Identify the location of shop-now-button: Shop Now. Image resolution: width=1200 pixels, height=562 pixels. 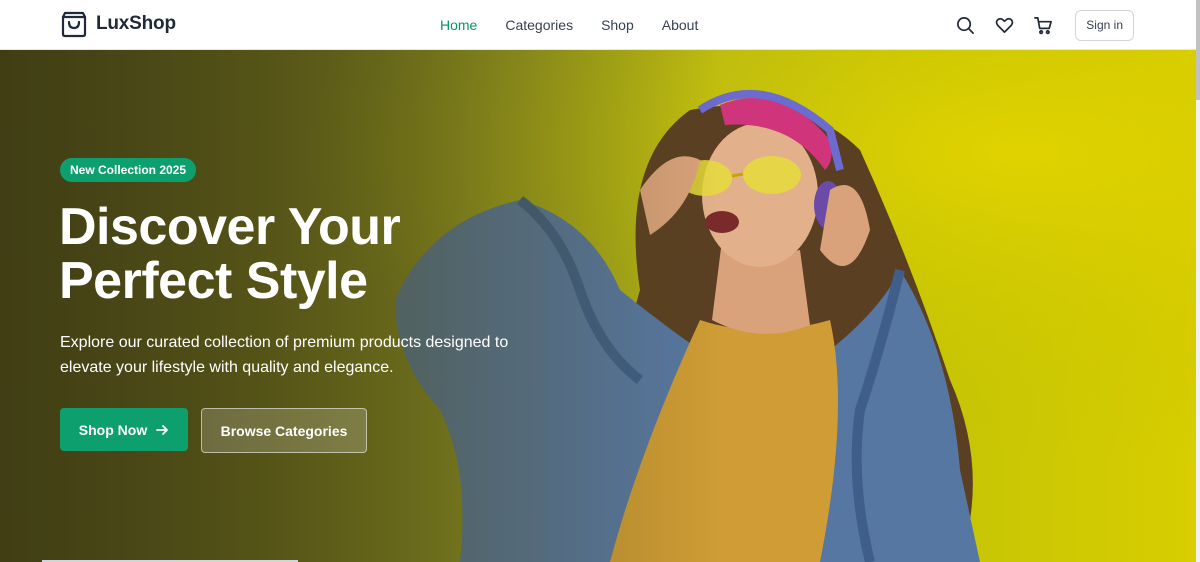
(124, 429).